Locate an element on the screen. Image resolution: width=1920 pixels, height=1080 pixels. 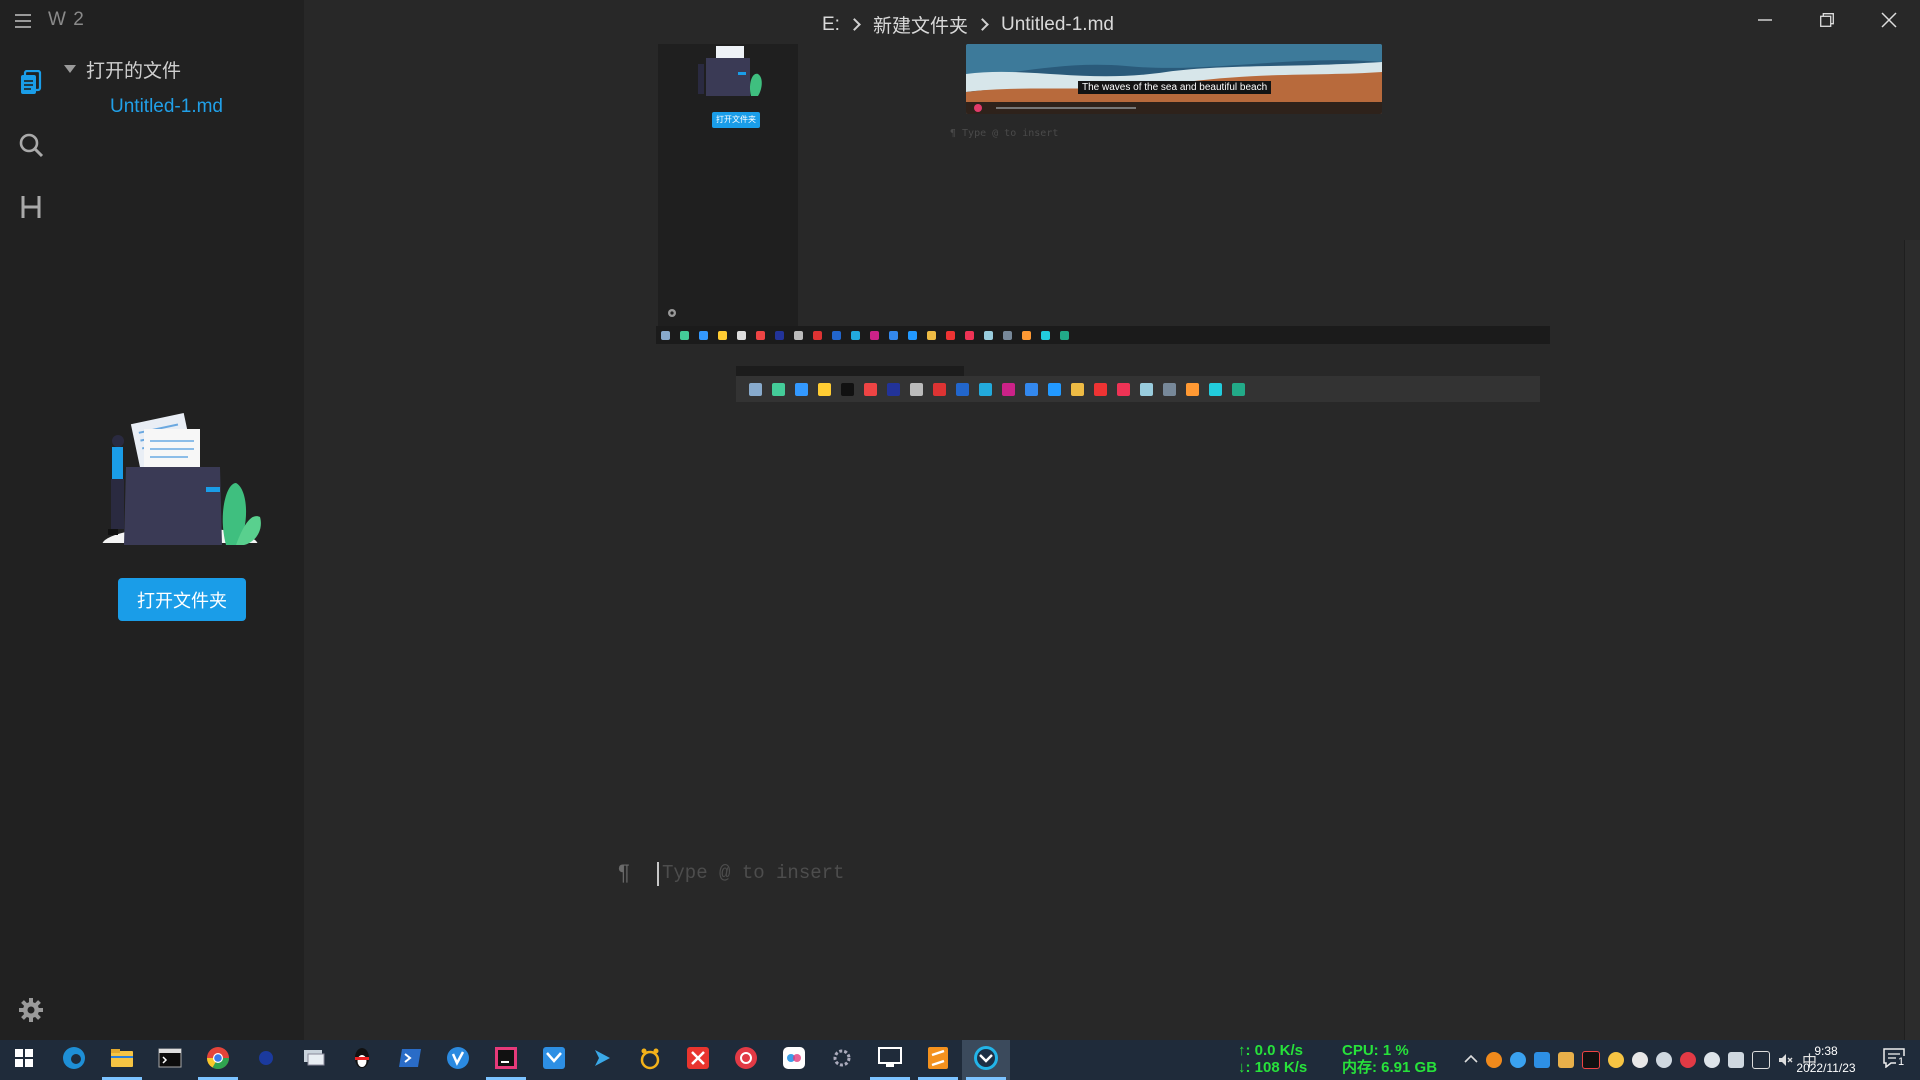
paragraph-mark-icon: ¶ is located at coordinates (624, 873).